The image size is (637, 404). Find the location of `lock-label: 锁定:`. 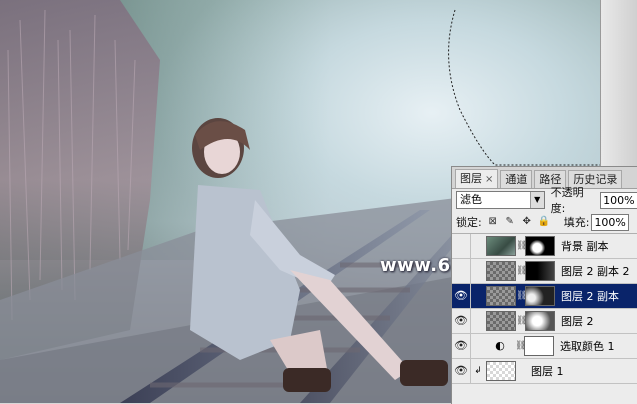

lock-label: 锁定: is located at coordinates (469, 222).